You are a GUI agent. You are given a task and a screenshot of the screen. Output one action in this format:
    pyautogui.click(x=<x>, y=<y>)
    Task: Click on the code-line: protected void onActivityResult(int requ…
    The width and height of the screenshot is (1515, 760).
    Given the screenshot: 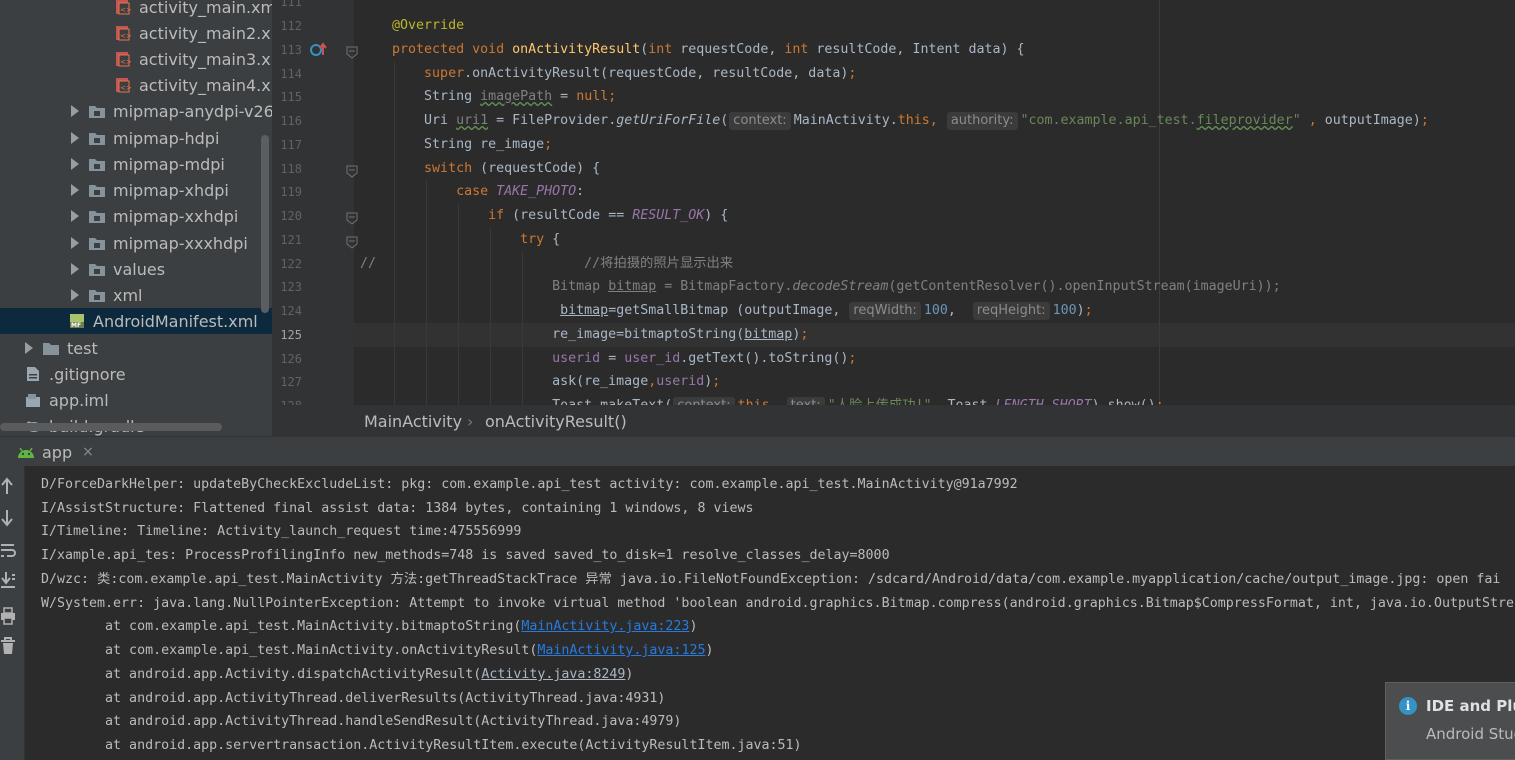 What is the action you would take?
    pyautogui.click(x=692, y=50)
    